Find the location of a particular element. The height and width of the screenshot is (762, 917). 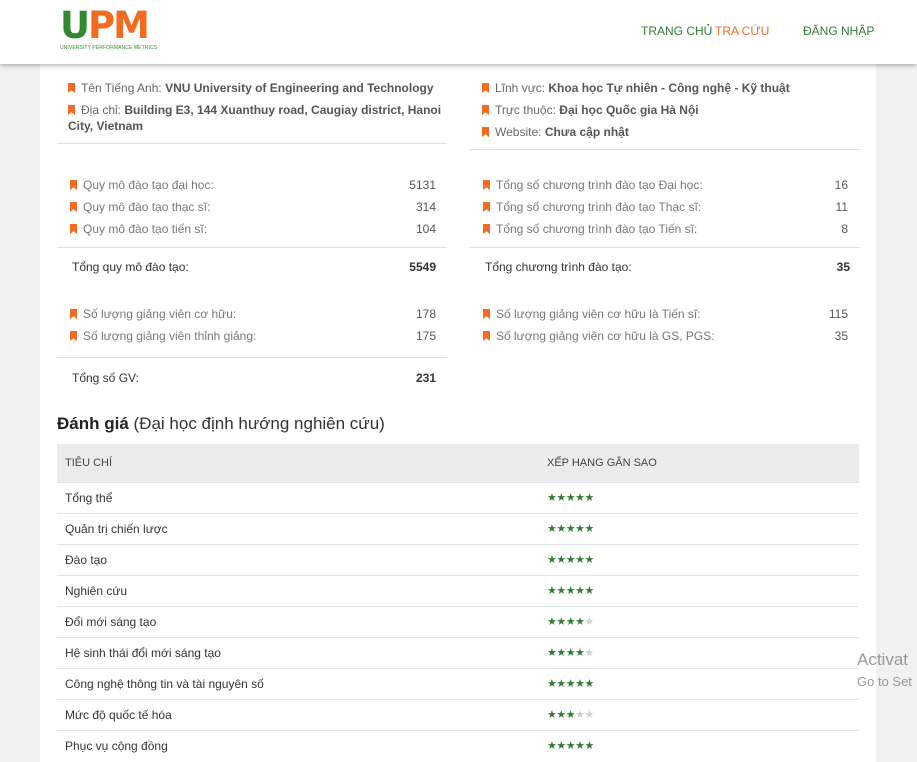

table-row: Đổi mới sáng tạo ★★★★★ is located at coordinates (458, 621).